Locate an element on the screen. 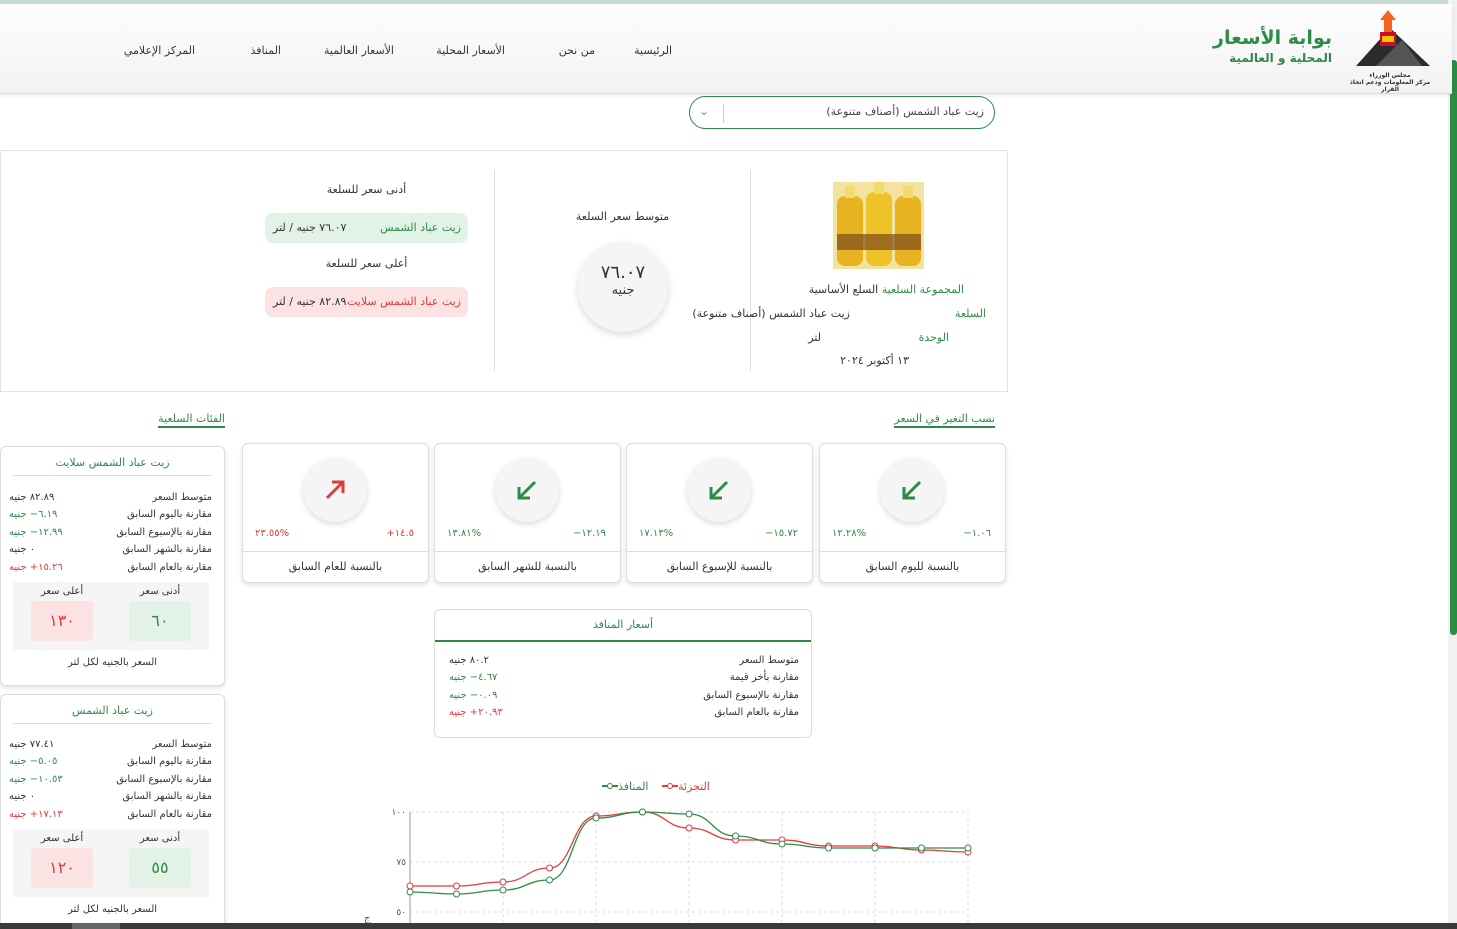  stat-row: مقارنة بأخر قيمة ٤.٦٧− جنيه is located at coordinates (624, 677).